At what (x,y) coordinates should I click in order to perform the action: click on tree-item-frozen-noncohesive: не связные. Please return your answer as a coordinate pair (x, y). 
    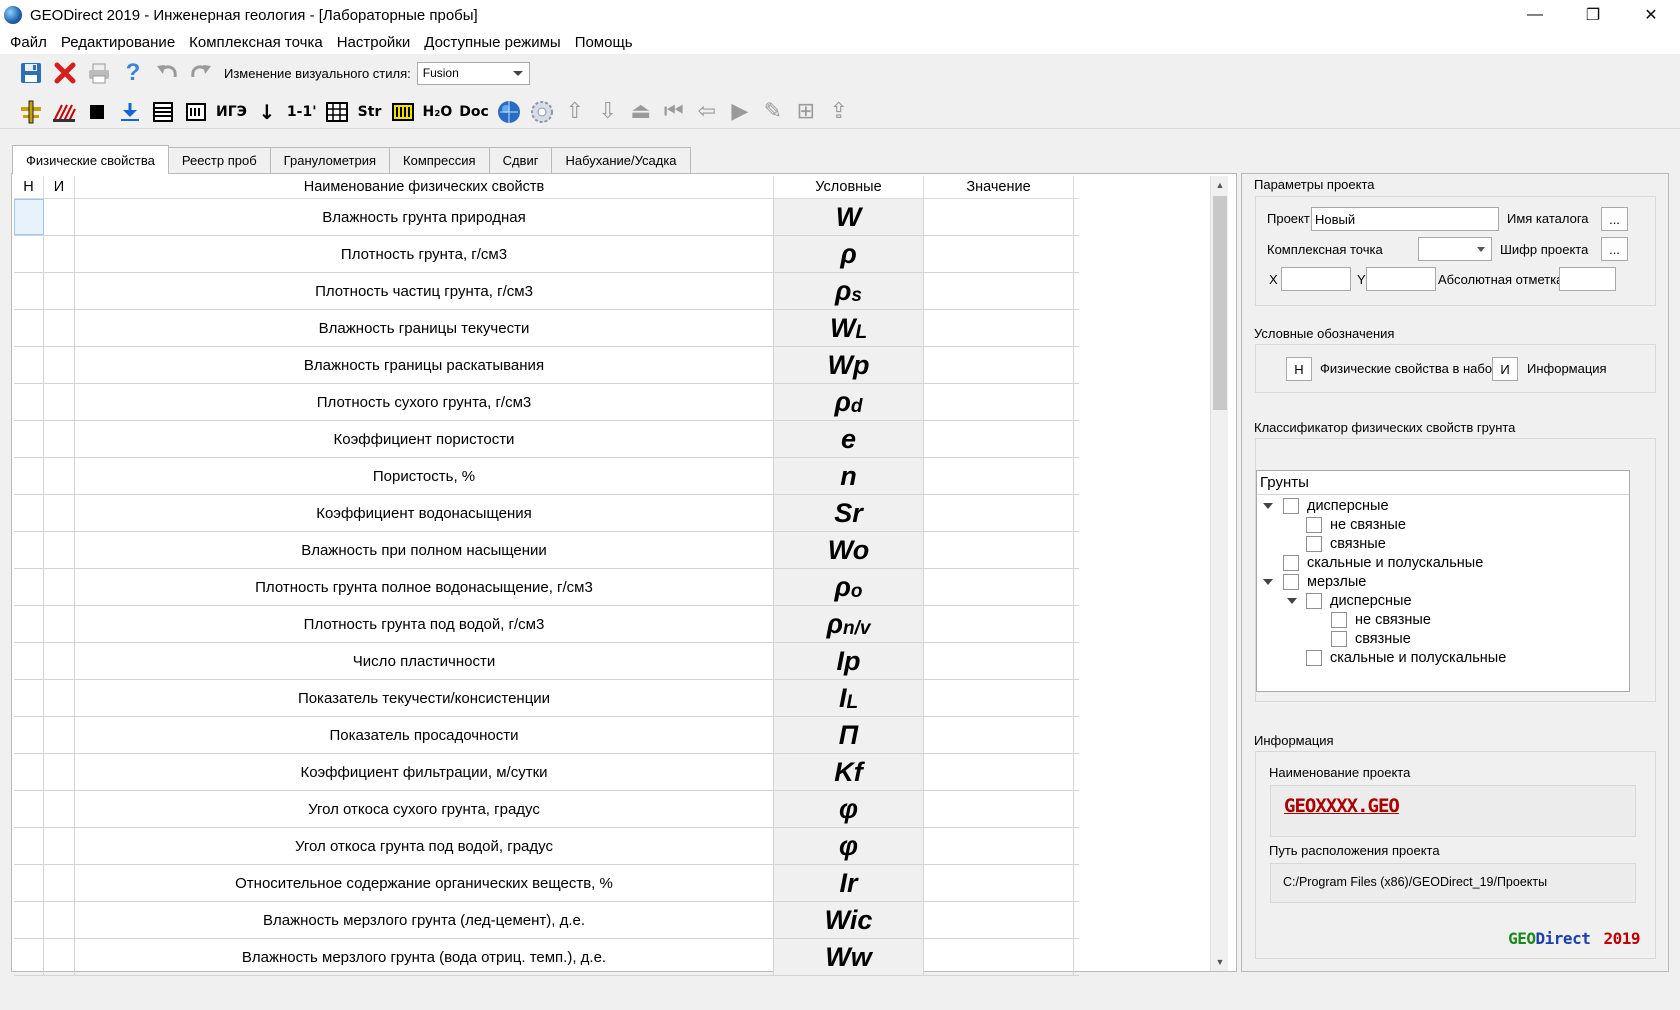
    Looking at the image, I should click on (1381, 620).